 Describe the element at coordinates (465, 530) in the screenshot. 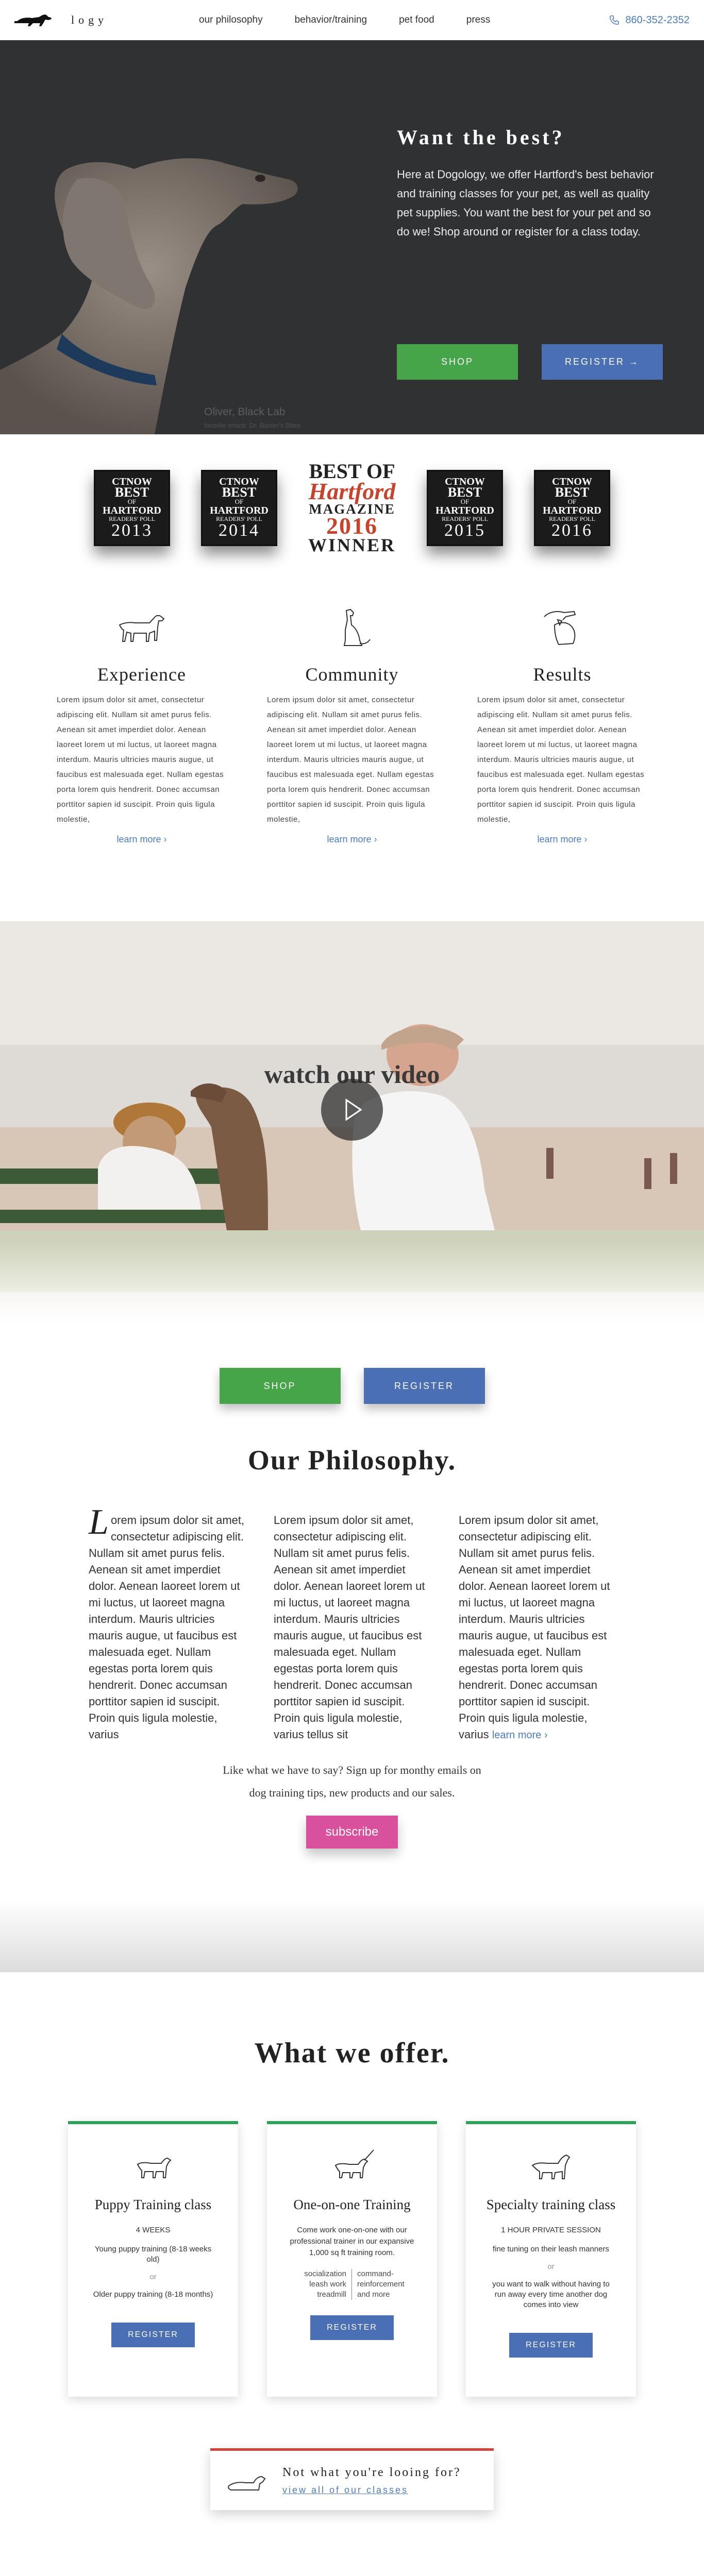

I see `award-year: 2015` at that location.